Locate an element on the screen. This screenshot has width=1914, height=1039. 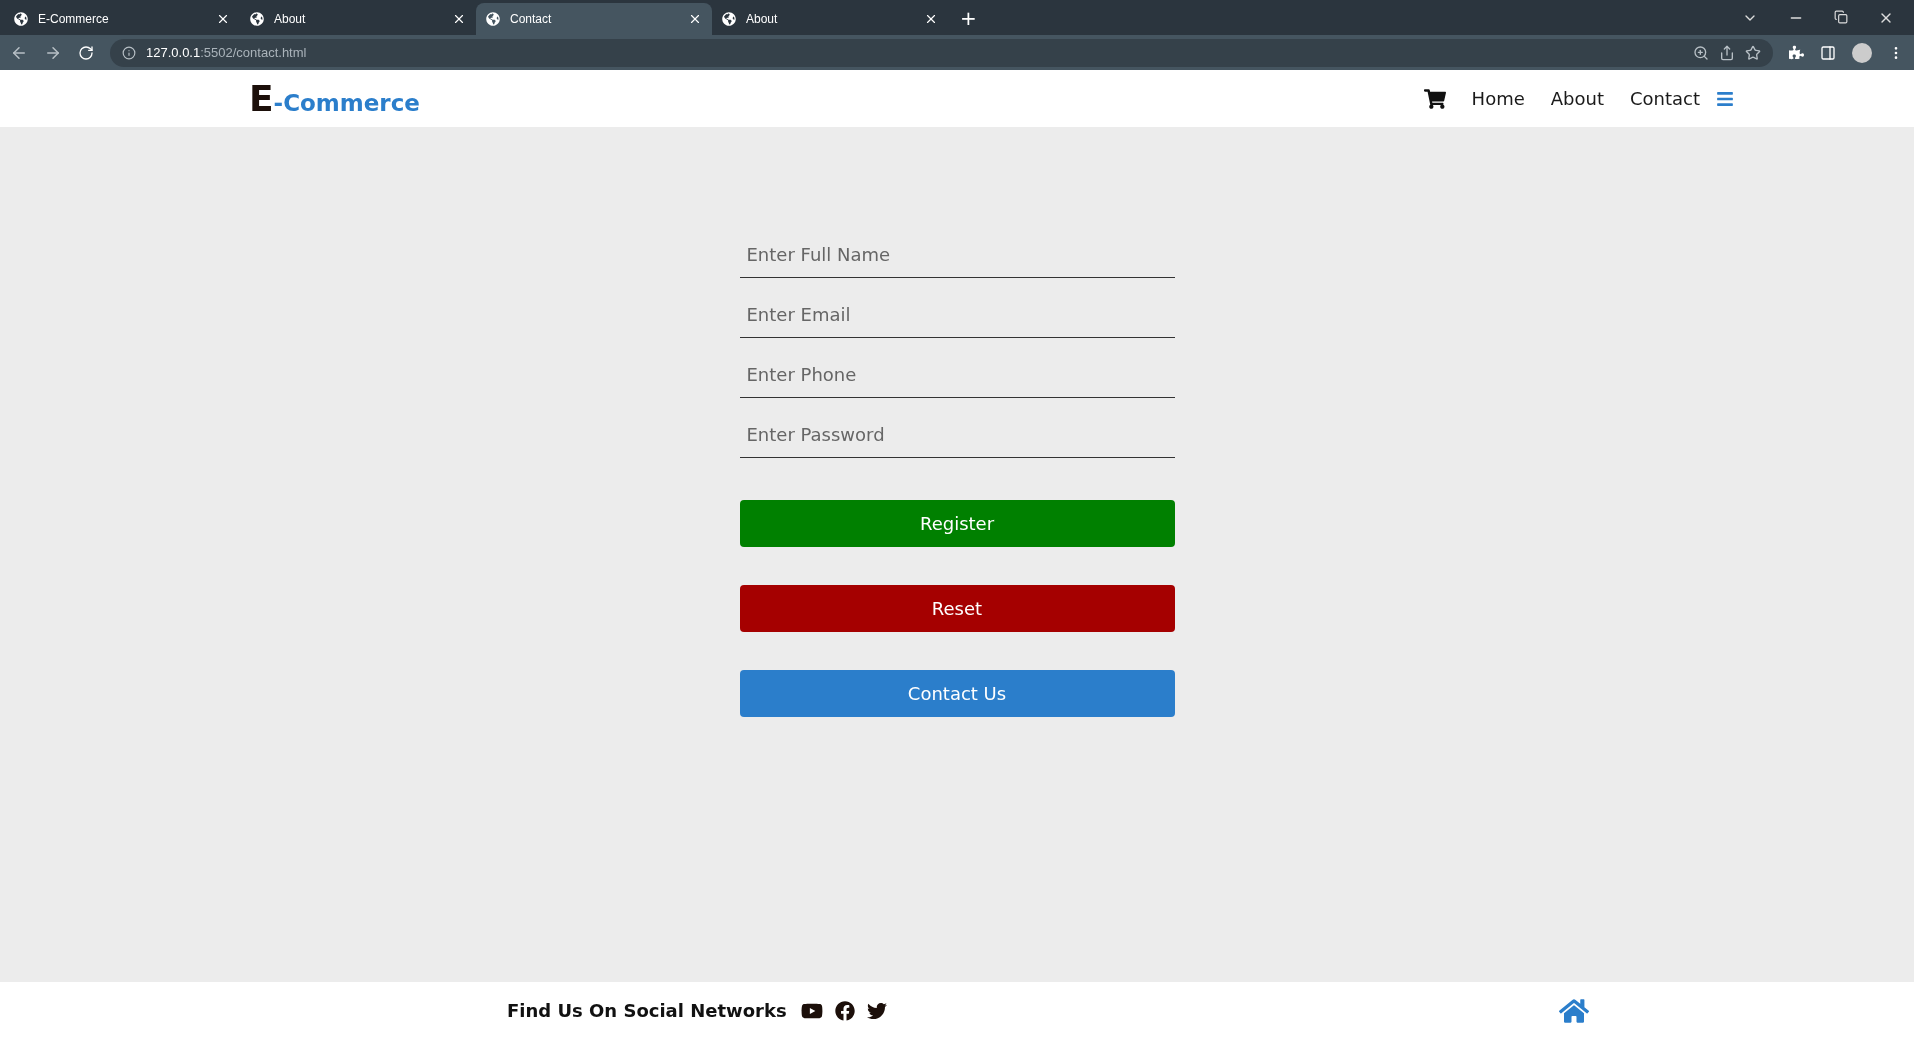
browser-tab: Contact is located at coordinates (594, 19).